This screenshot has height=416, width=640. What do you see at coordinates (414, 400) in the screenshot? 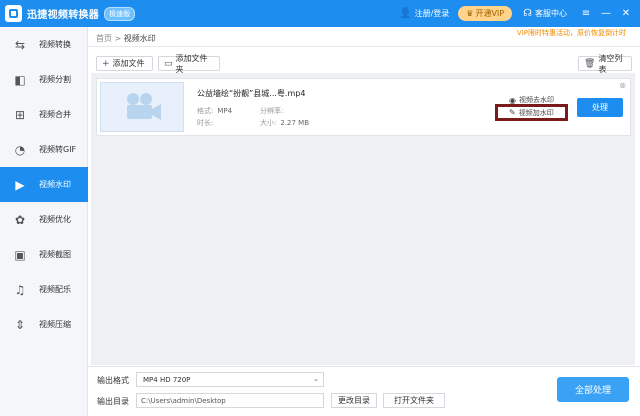
I see `open-folder-button: 打开文件夹` at bounding box center [414, 400].